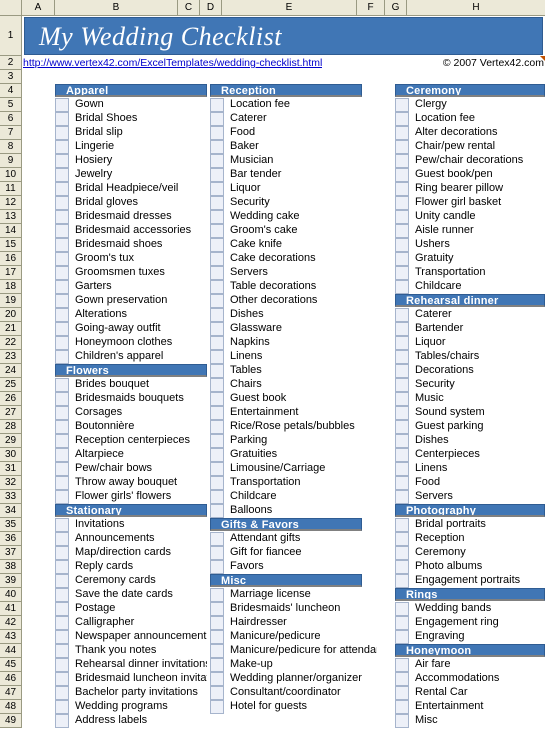 Image resolution: width=545 pixels, height=742 pixels. I want to click on checklist-item-label: Map/direction cards, so click(139, 553).